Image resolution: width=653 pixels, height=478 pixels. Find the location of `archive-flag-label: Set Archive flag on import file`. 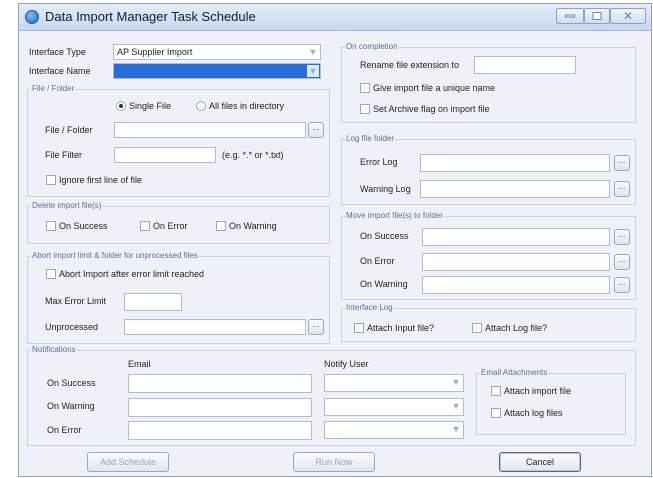

archive-flag-label: Set Archive flag on import file is located at coordinates (431, 109).